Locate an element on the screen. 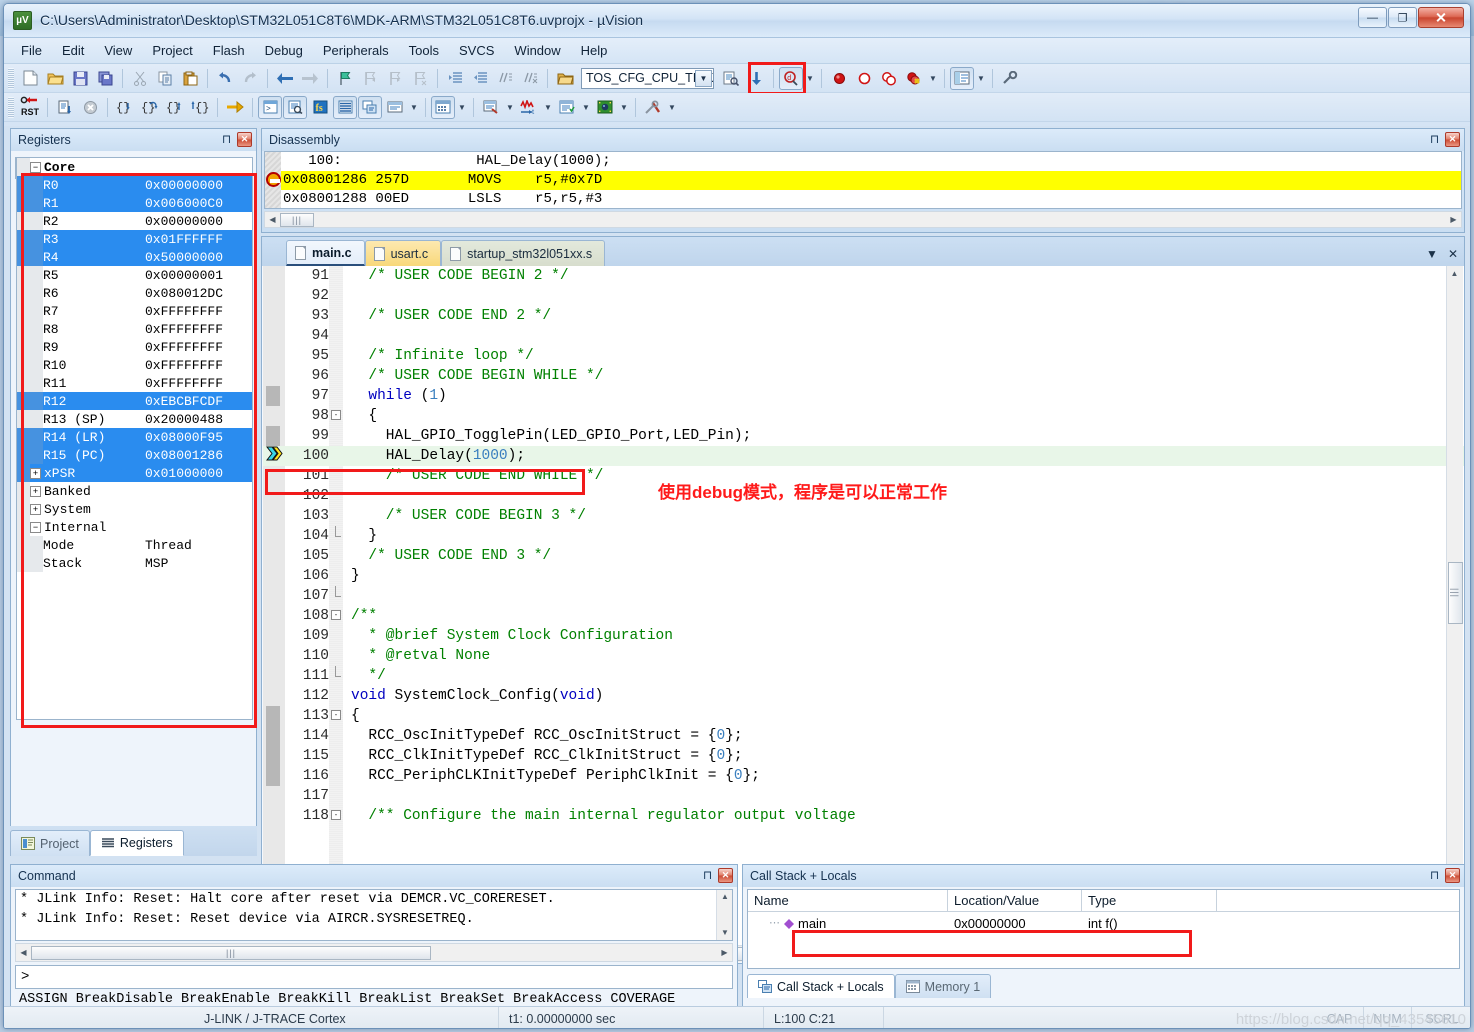 This screenshot has height=1032, width=1474. menu-view: View is located at coordinates (118, 50).